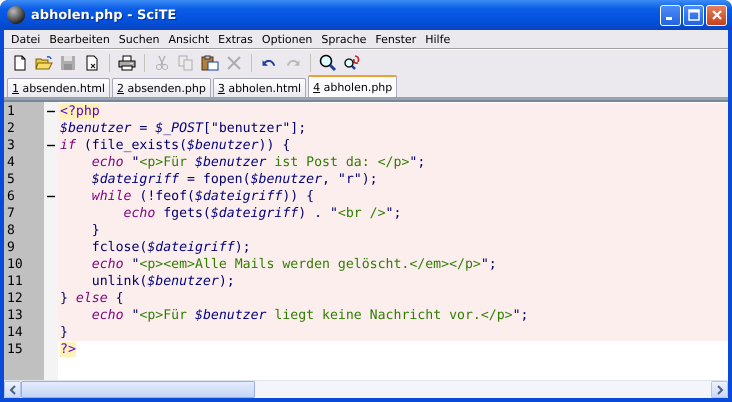 This screenshot has height=402, width=732. Describe the element at coordinates (163, 315) in the screenshot. I see `html-string-text: <p>Für` at that location.